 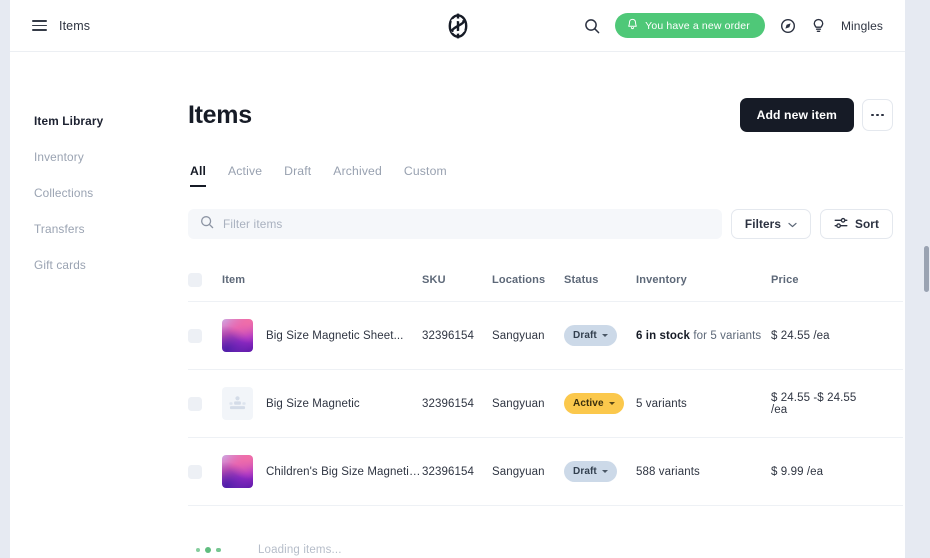 I want to click on row-status-cell: Active, so click(x=600, y=403).